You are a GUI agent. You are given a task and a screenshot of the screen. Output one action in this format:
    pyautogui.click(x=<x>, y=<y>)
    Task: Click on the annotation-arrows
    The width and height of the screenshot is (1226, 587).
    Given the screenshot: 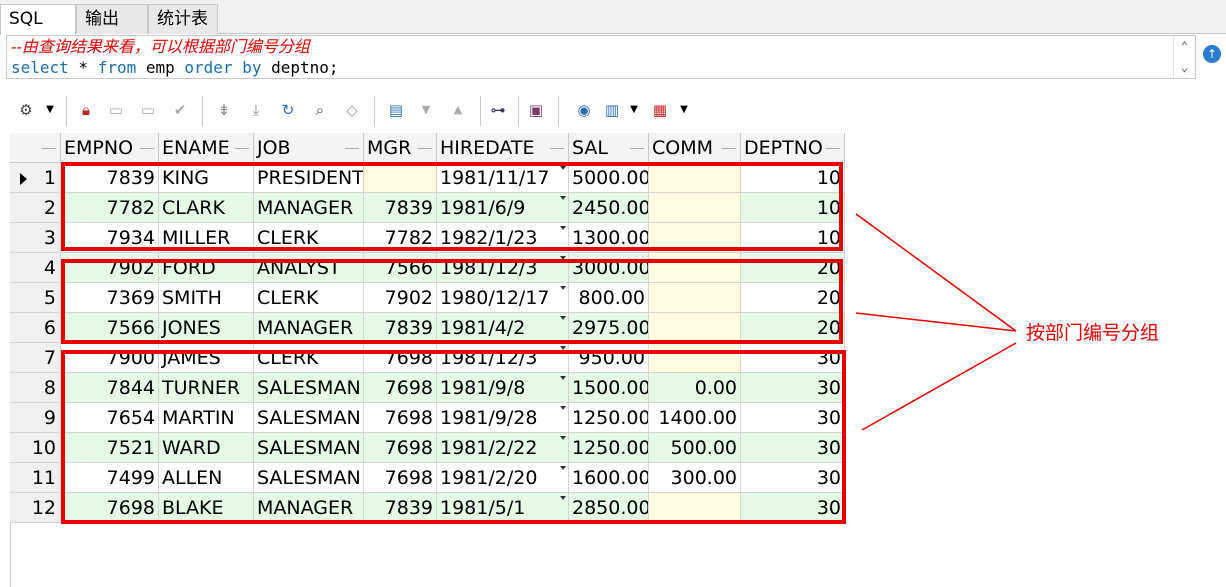 What is the action you would take?
    pyautogui.click(x=936, y=322)
    